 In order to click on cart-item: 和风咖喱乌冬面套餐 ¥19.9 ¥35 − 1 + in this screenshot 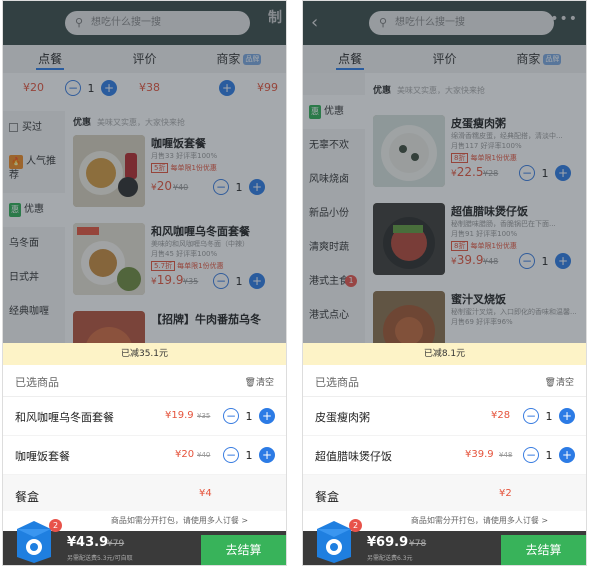, I will do `click(144, 416)`.